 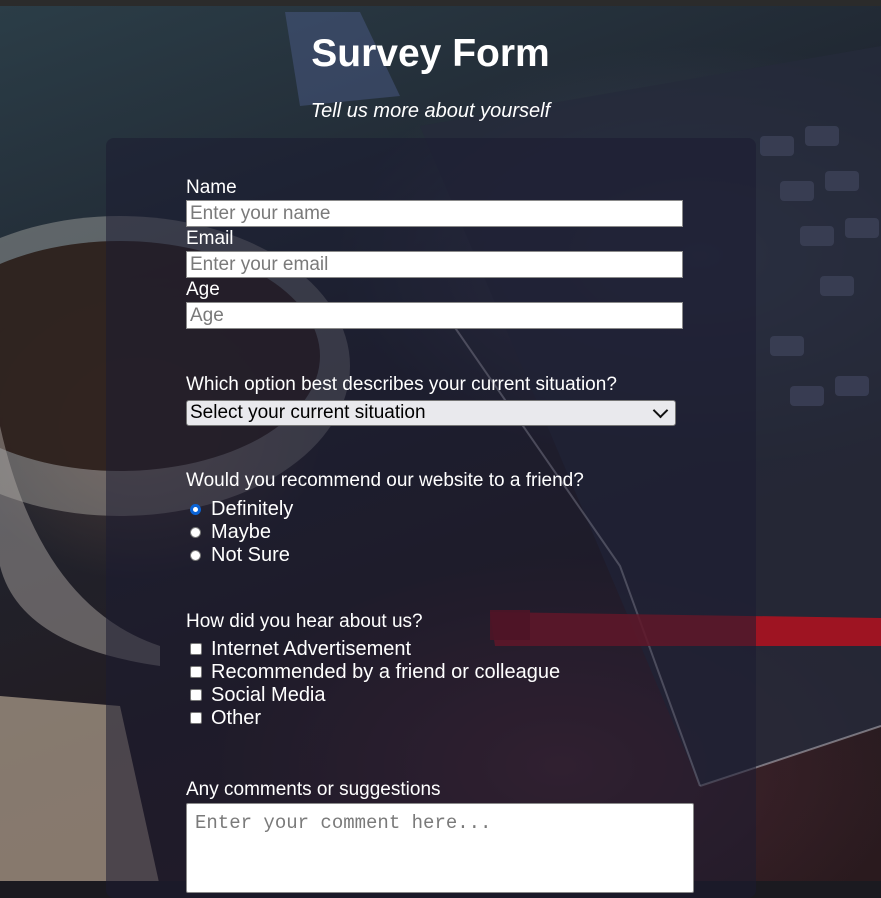 I want to click on recommend-option-label: Definitely, so click(x=252, y=508).